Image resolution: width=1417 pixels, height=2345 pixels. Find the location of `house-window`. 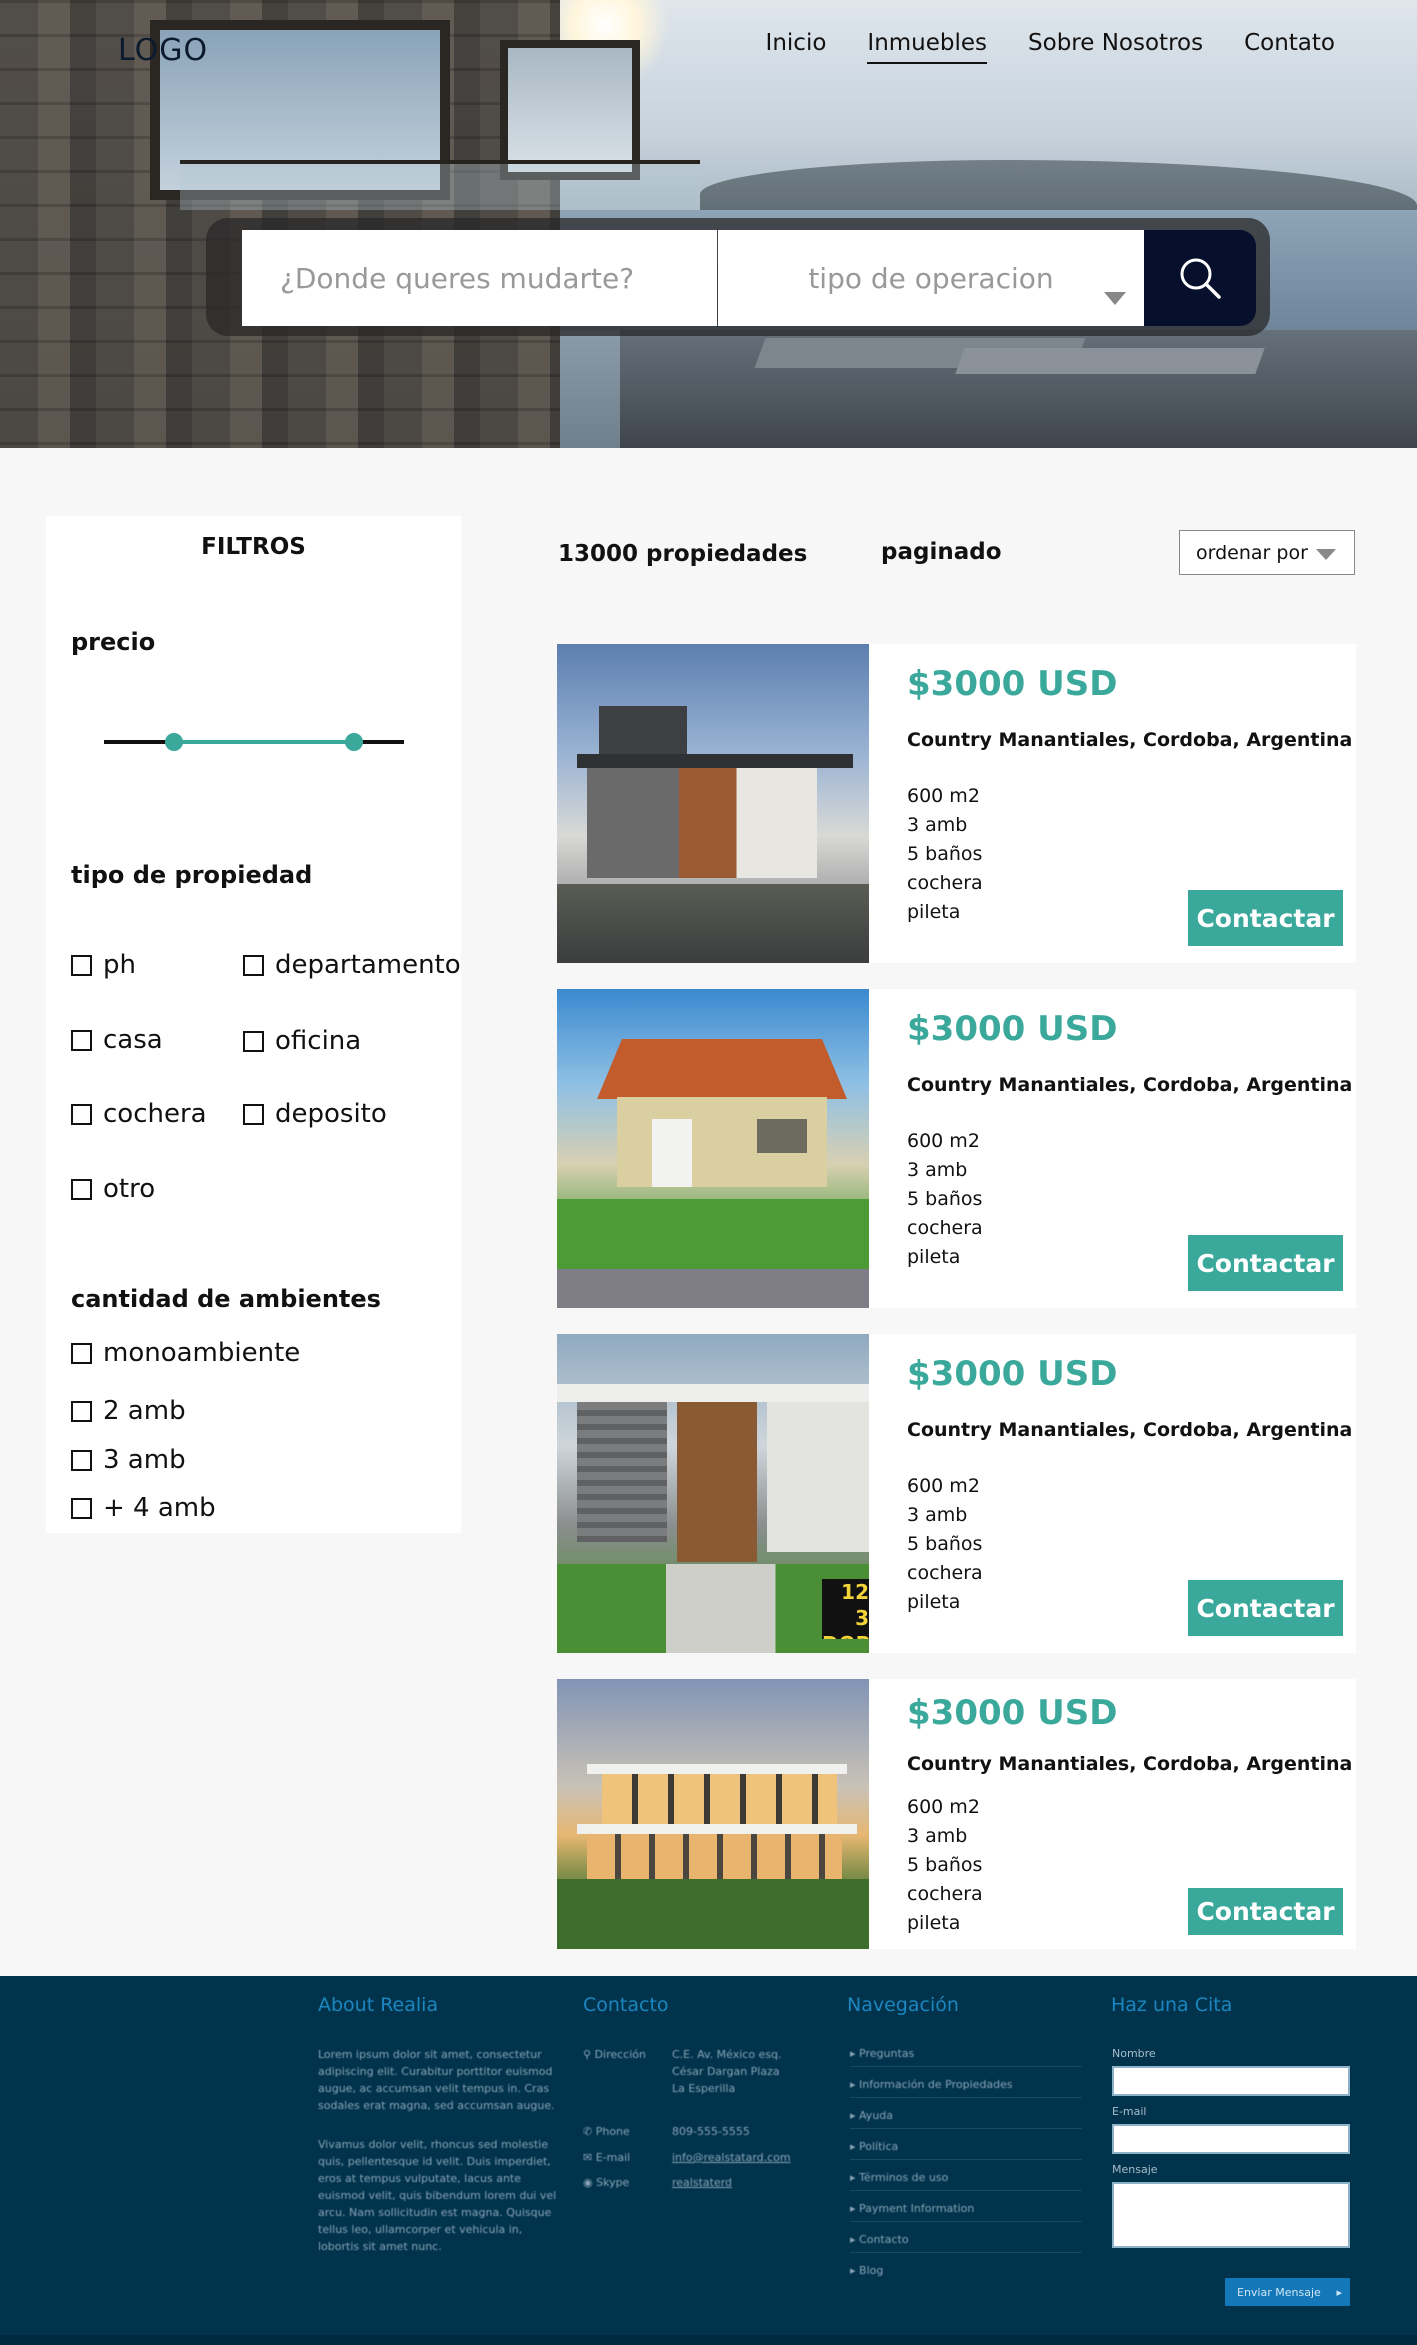

house-window is located at coordinates (570, 110).